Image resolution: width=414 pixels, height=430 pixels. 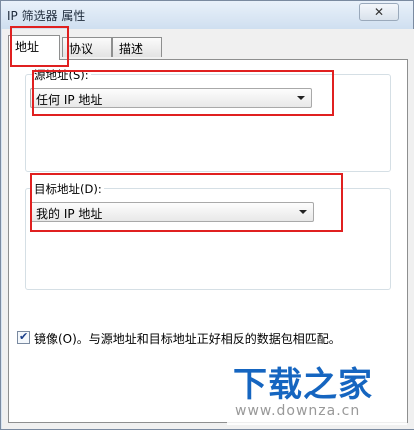 What do you see at coordinates (34, 47) in the screenshot?
I see `tab-address: 地址` at bounding box center [34, 47].